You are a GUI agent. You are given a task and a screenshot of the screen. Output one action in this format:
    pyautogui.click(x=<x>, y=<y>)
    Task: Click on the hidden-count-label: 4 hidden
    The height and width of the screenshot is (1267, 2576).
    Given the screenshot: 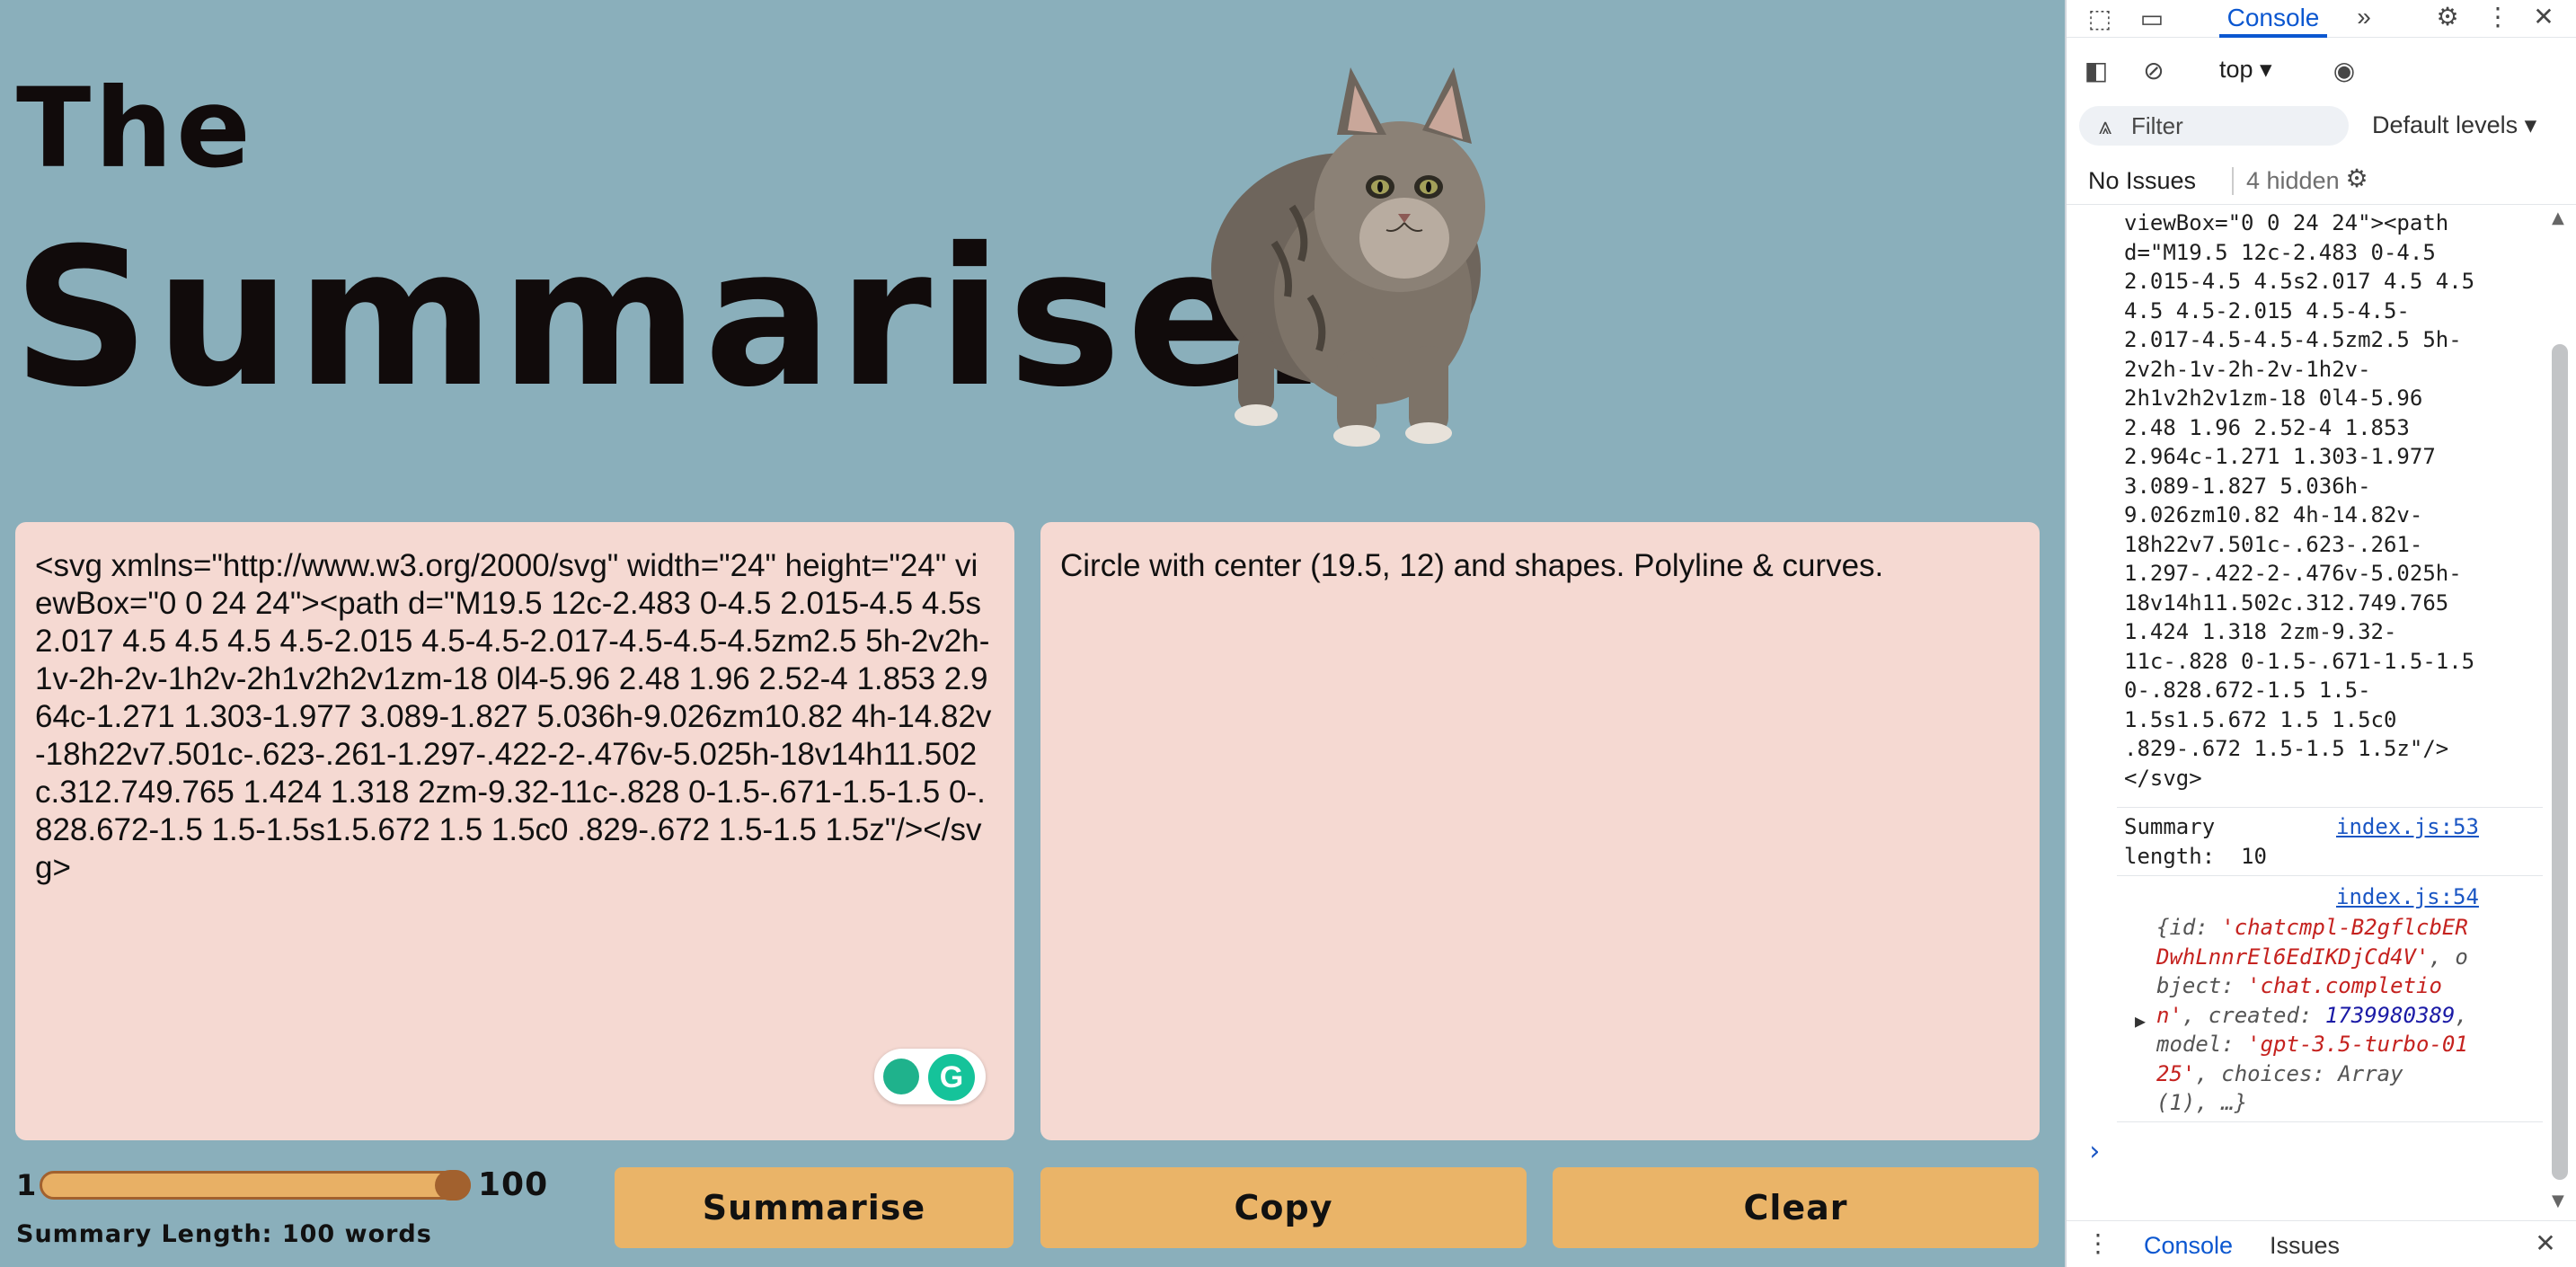 What is the action you would take?
    pyautogui.click(x=2286, y=181)
    